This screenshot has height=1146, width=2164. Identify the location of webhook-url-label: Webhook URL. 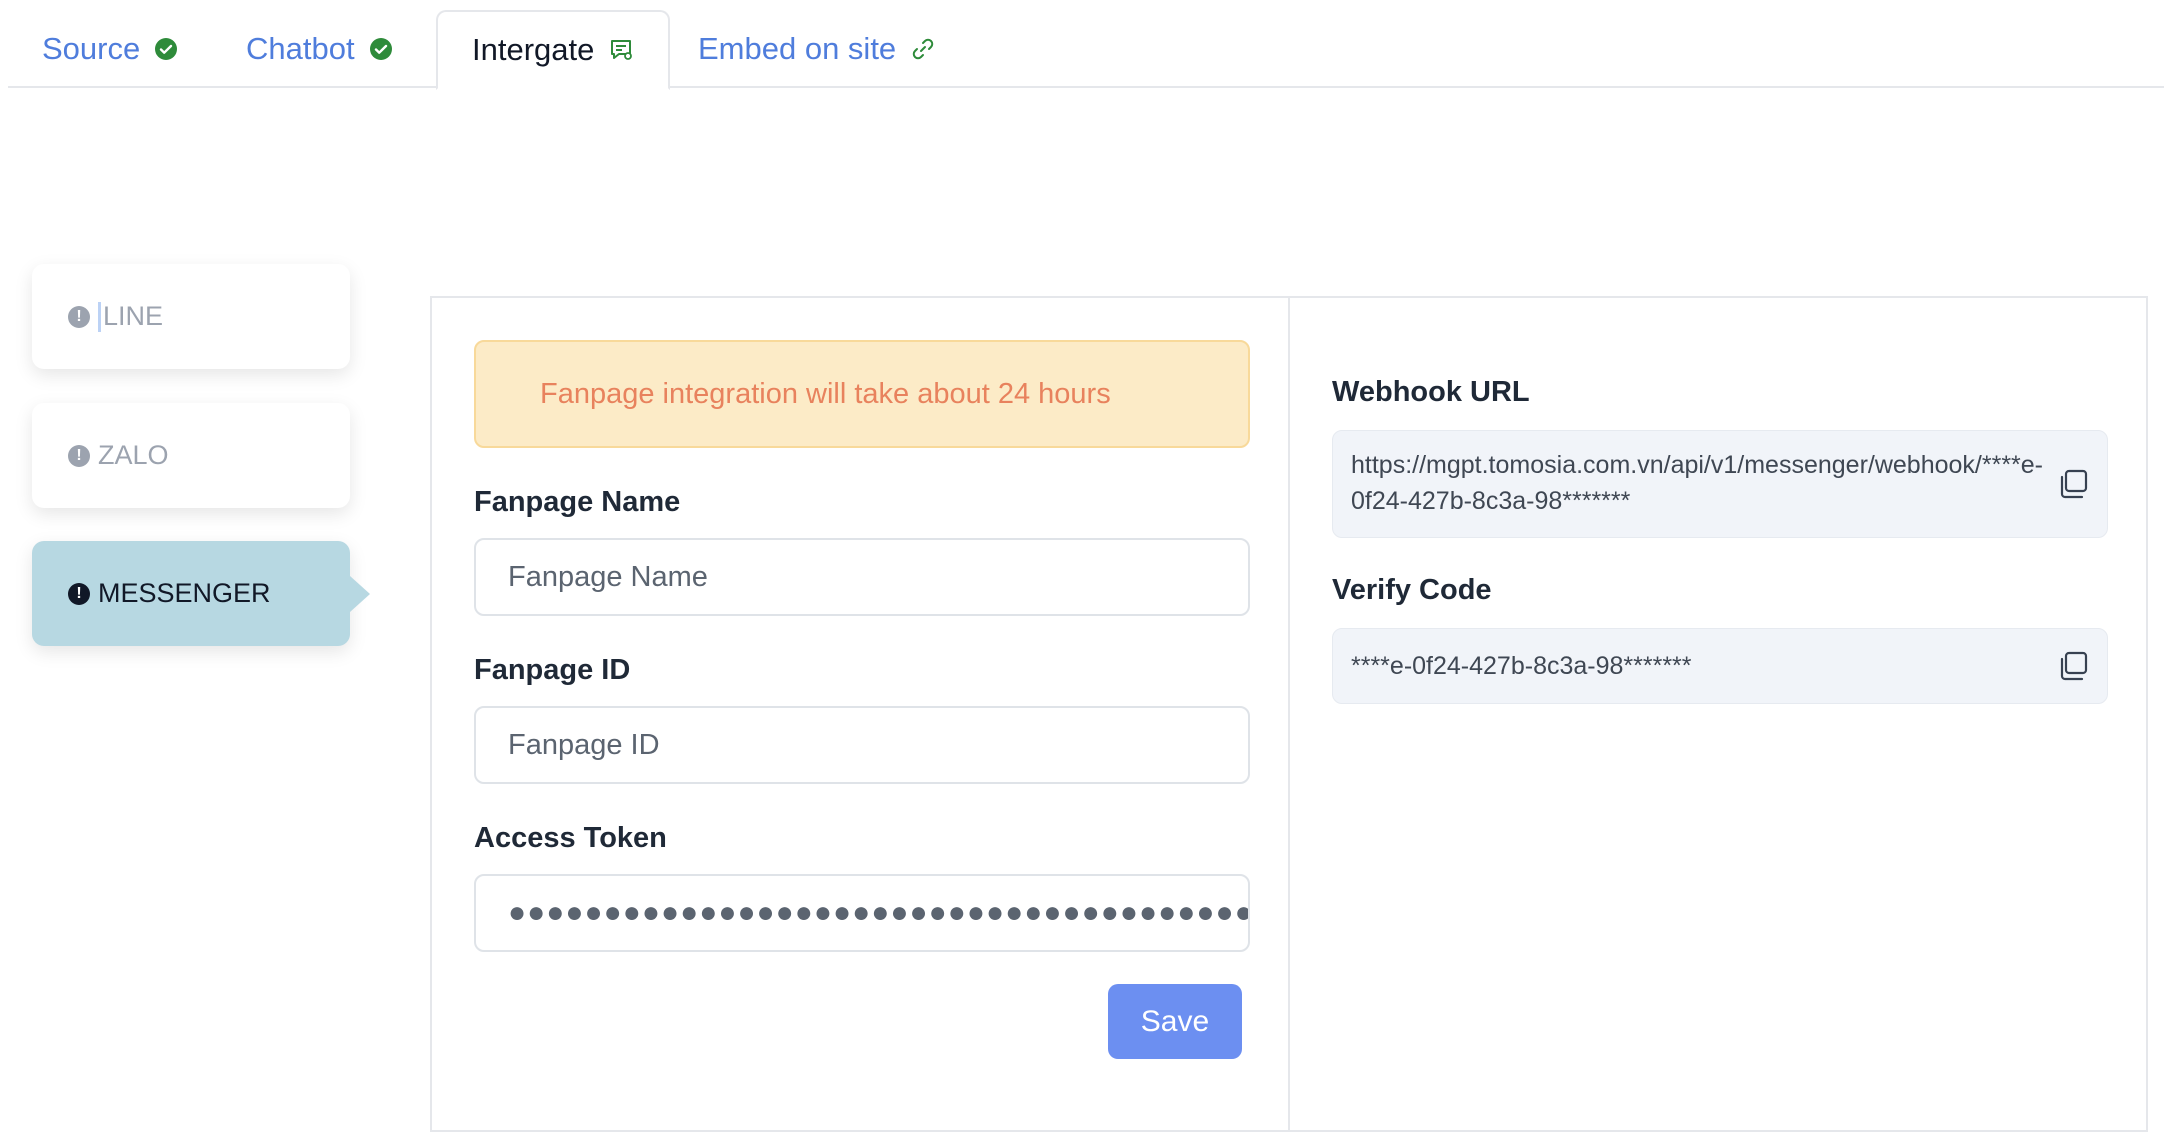
(1431, 392).